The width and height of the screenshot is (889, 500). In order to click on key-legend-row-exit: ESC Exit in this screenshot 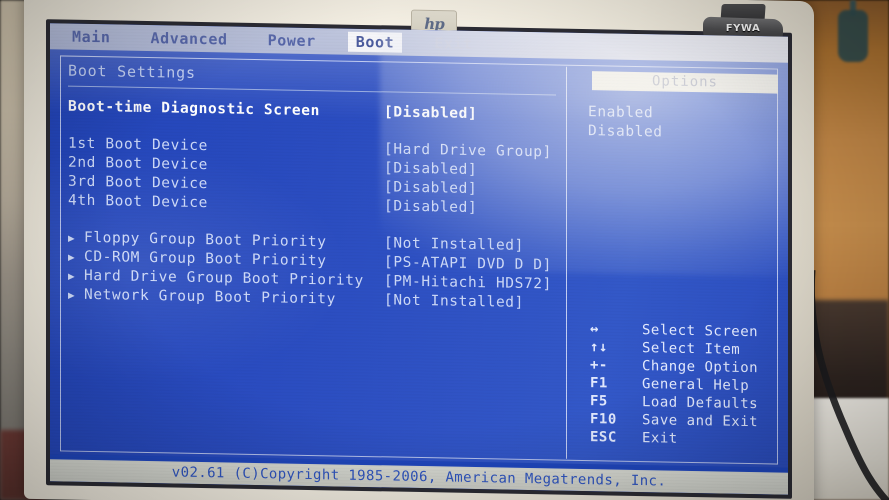, I will do `click(687, 440)`.